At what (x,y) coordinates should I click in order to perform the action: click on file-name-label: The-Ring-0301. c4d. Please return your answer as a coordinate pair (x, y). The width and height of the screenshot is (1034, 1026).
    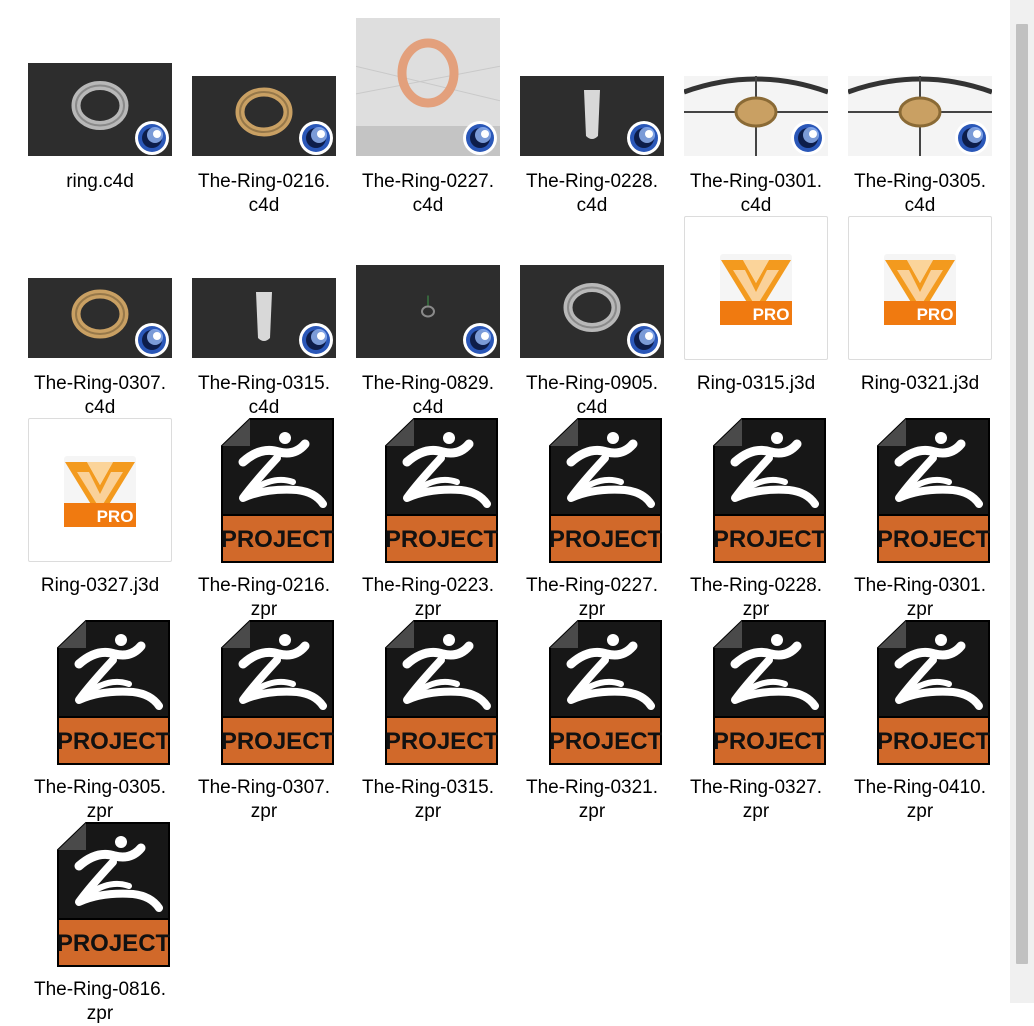
    Looking at the image, I should click on (756, 193).